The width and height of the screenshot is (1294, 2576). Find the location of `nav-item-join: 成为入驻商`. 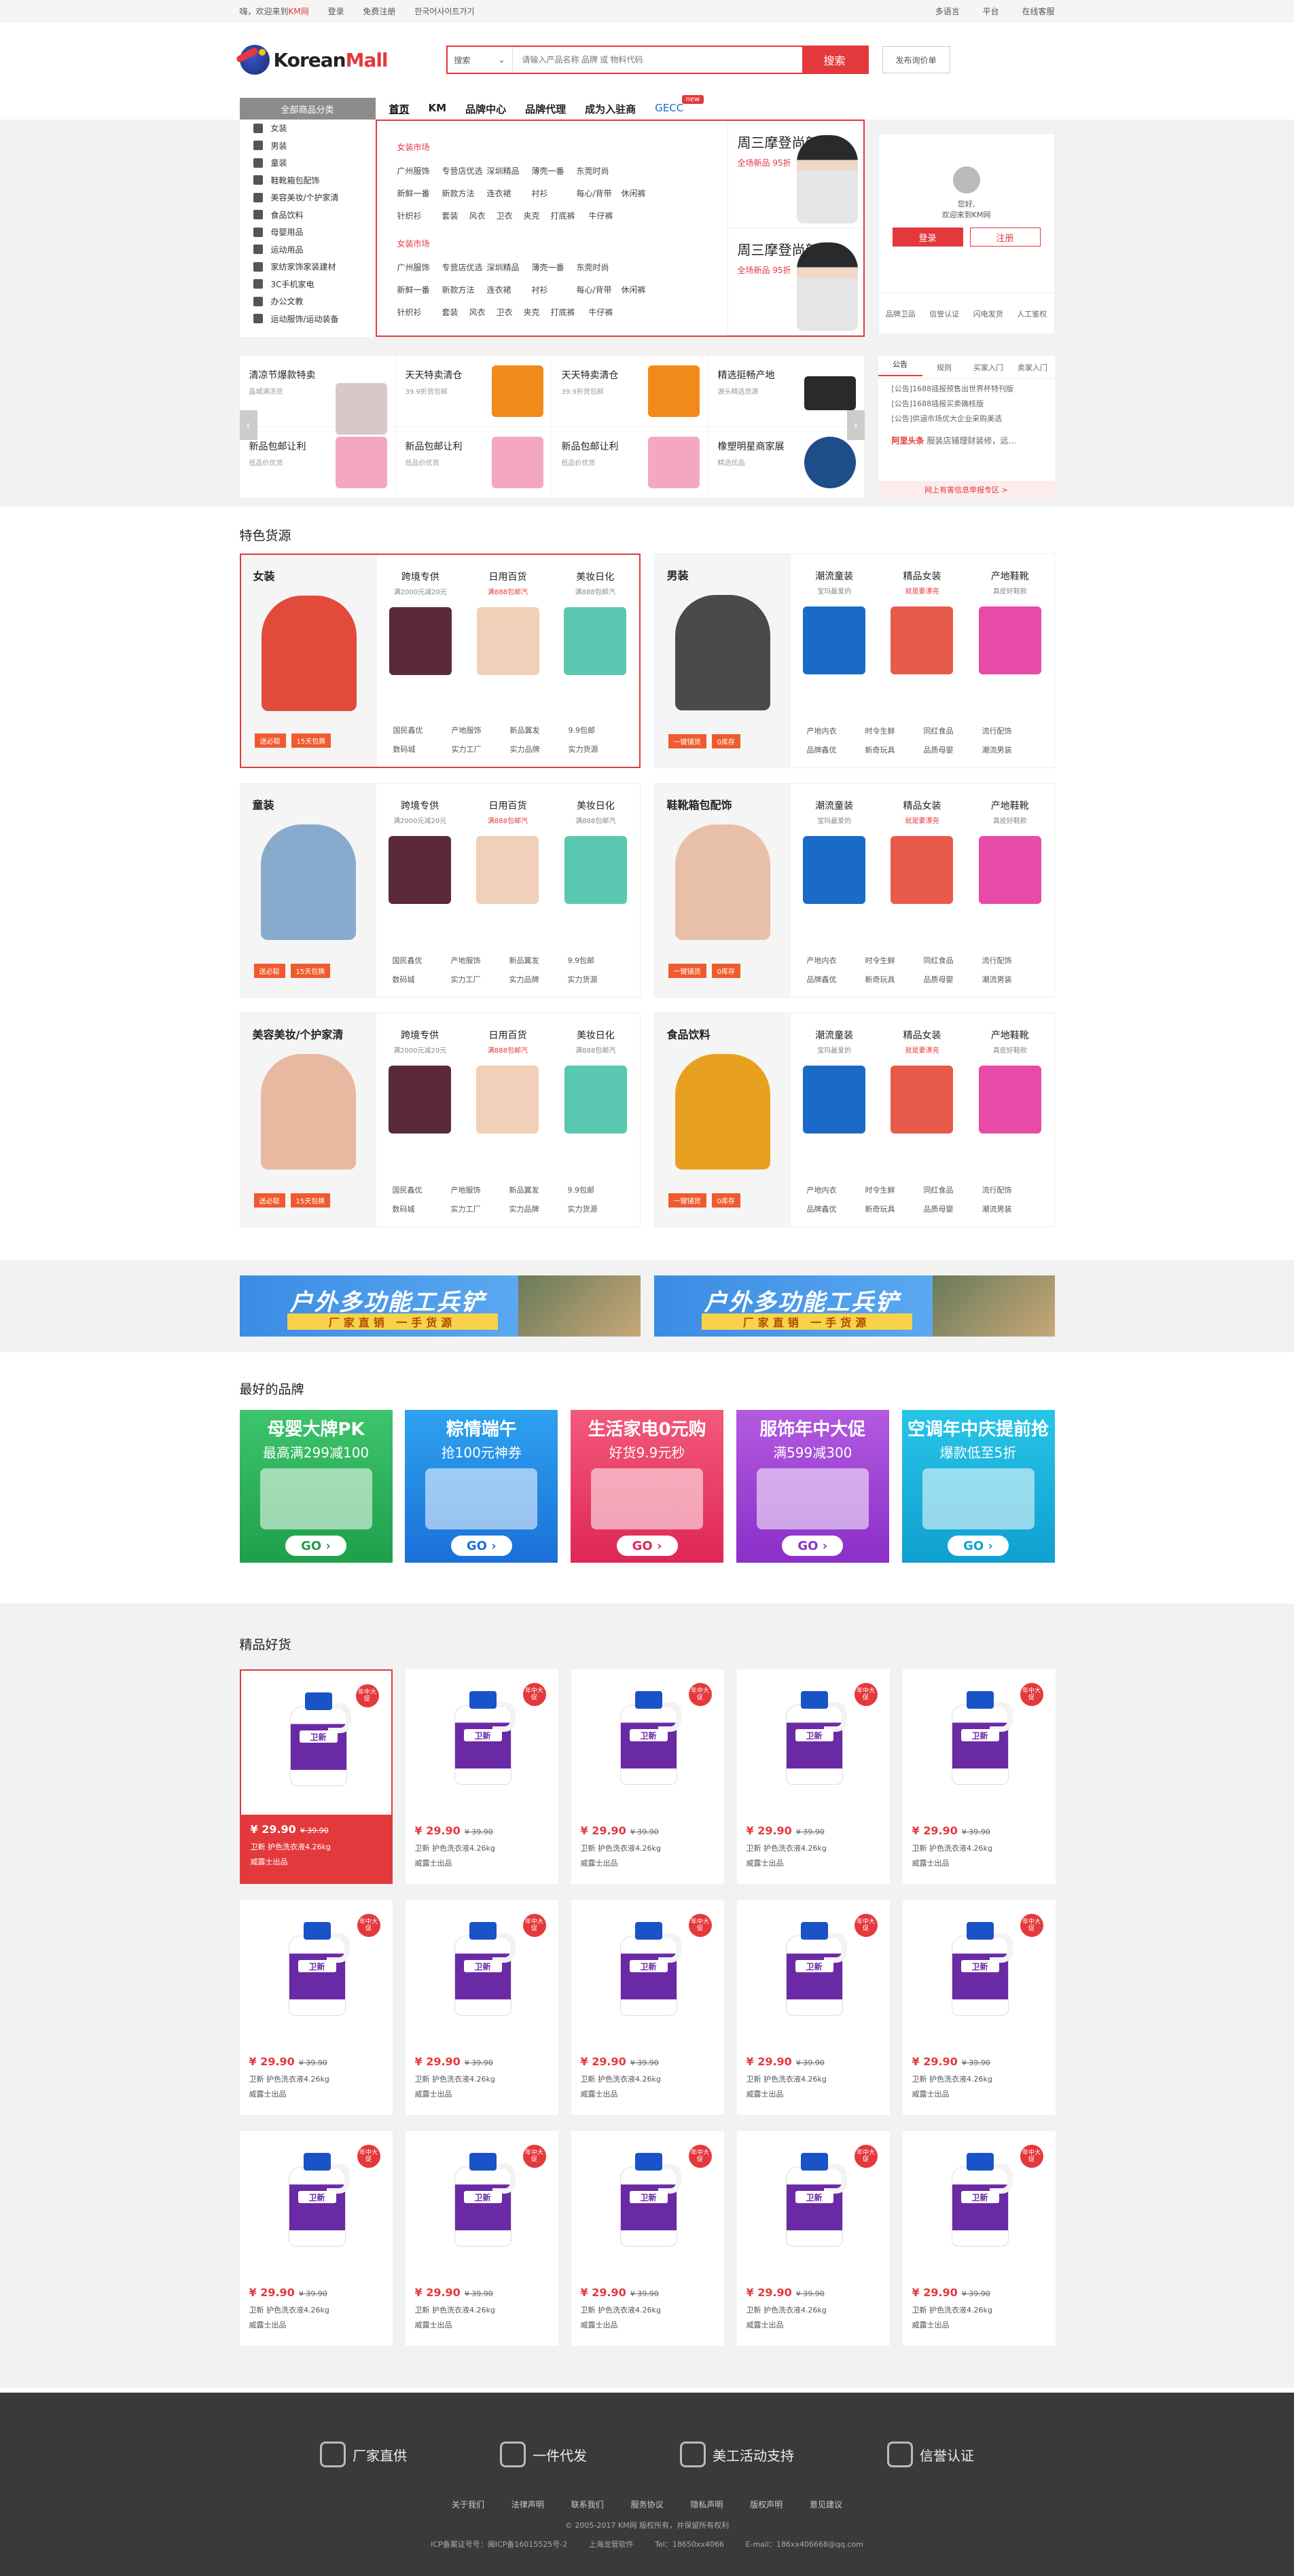

nav-item-join: 成为入驻商 is located at coordinates (610, 109).